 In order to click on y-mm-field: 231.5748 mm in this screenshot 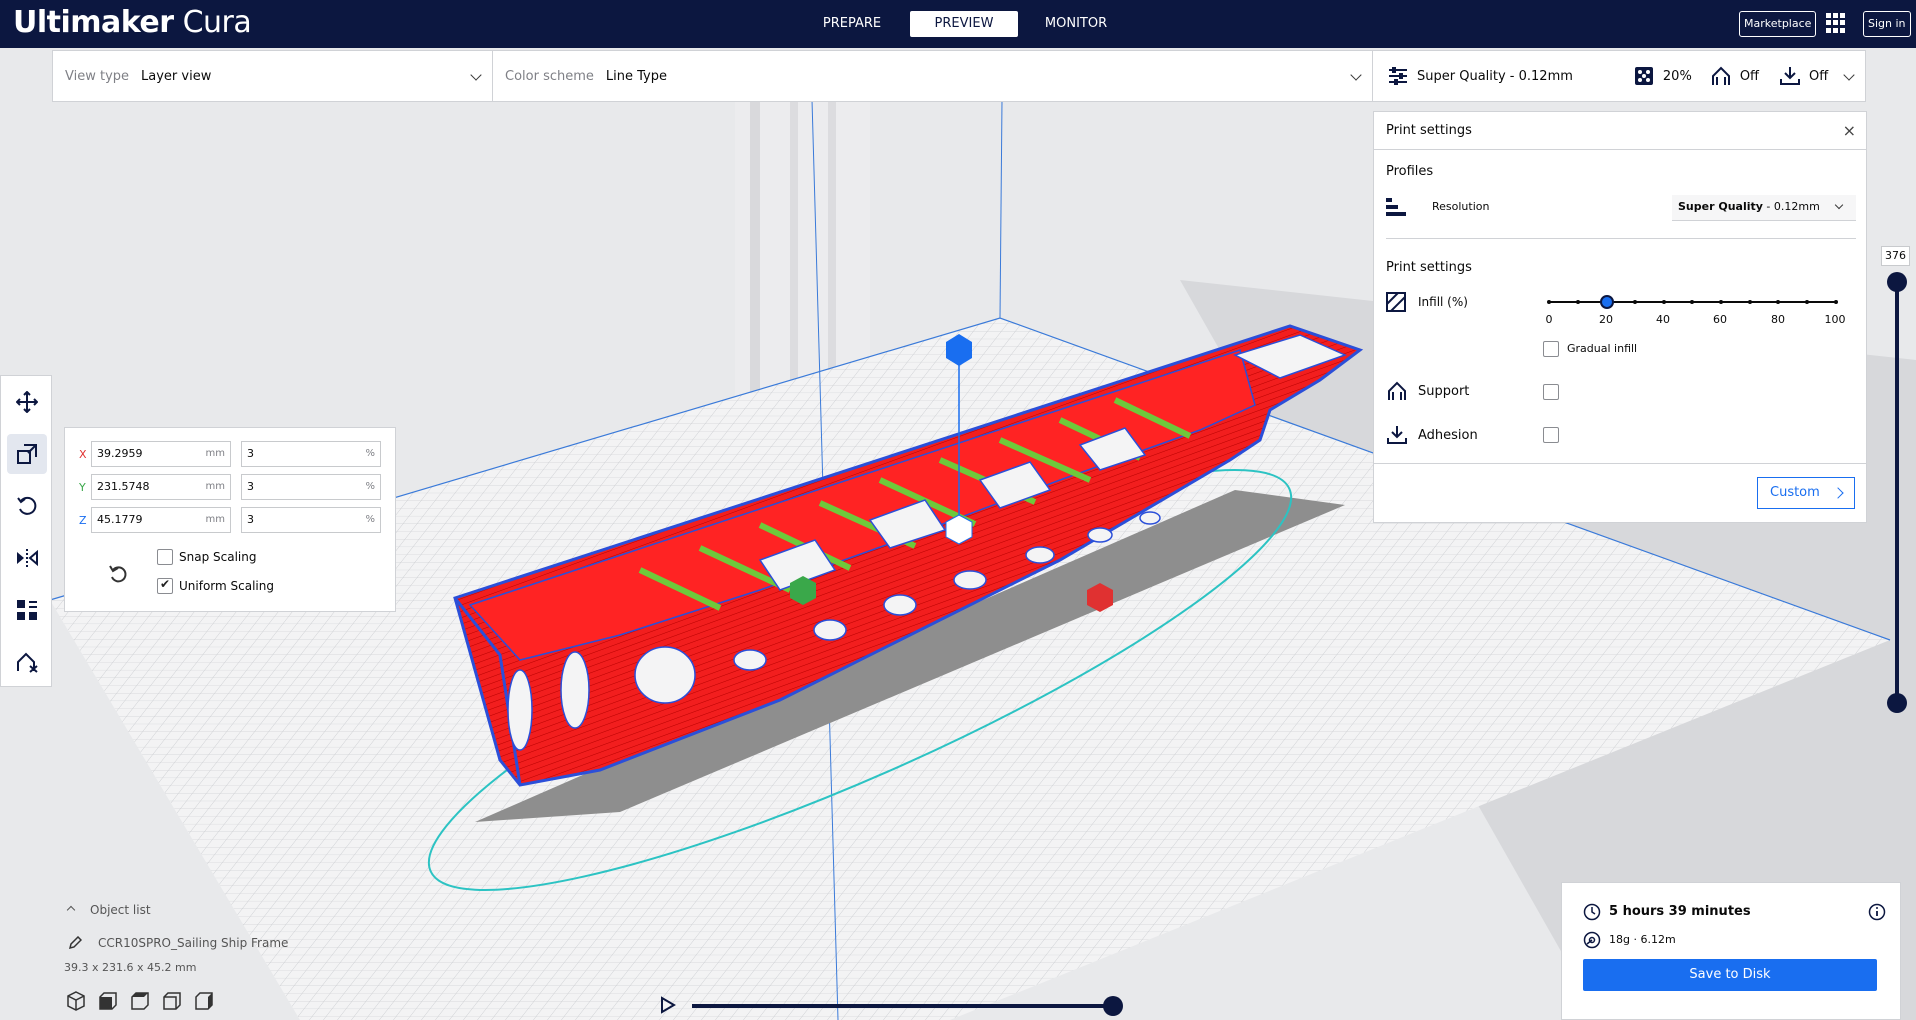, I will do `click(161, 487)`.